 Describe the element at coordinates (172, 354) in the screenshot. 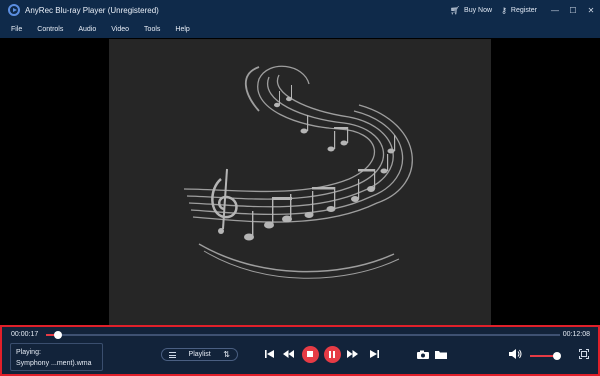

I see `list-icon` at that location.